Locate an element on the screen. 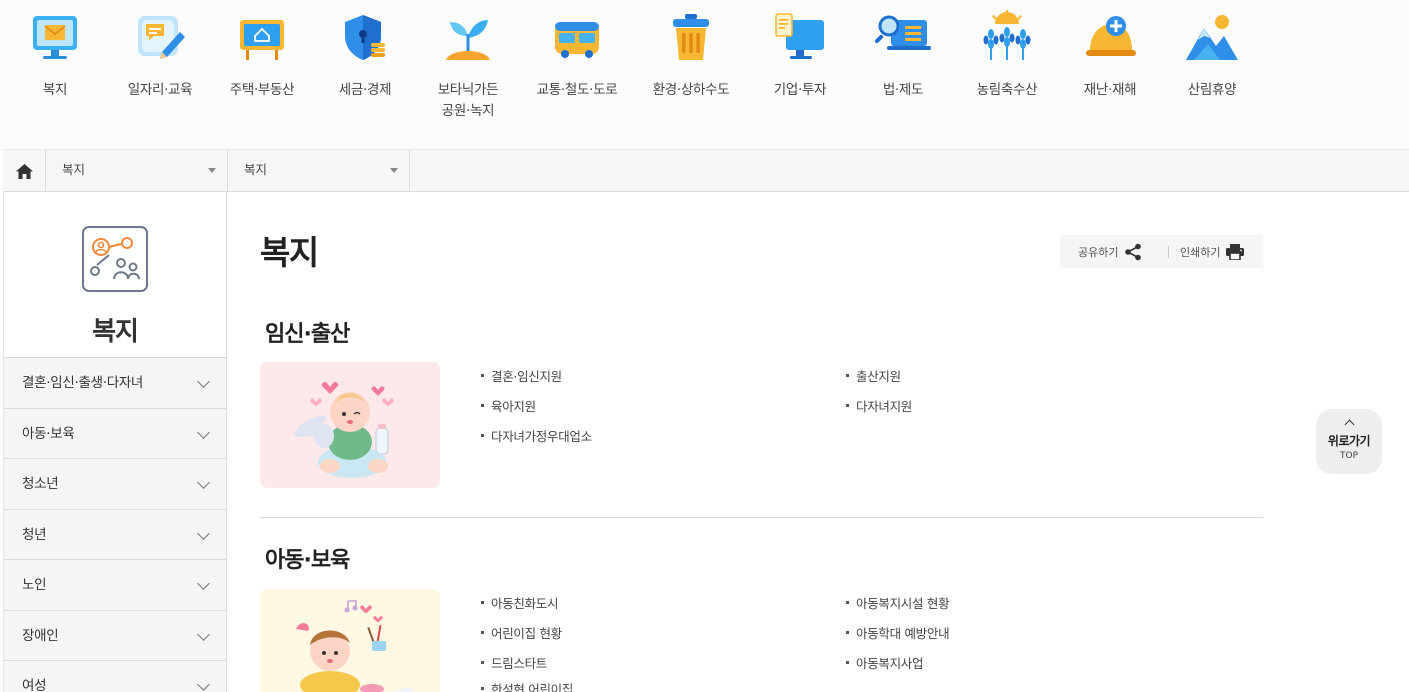 Image resolution: width=1409 pixels, height=692 pixels. link-marriage-pregnancy-support: 결혼·임신지원 is located at coordinates (521, 375).